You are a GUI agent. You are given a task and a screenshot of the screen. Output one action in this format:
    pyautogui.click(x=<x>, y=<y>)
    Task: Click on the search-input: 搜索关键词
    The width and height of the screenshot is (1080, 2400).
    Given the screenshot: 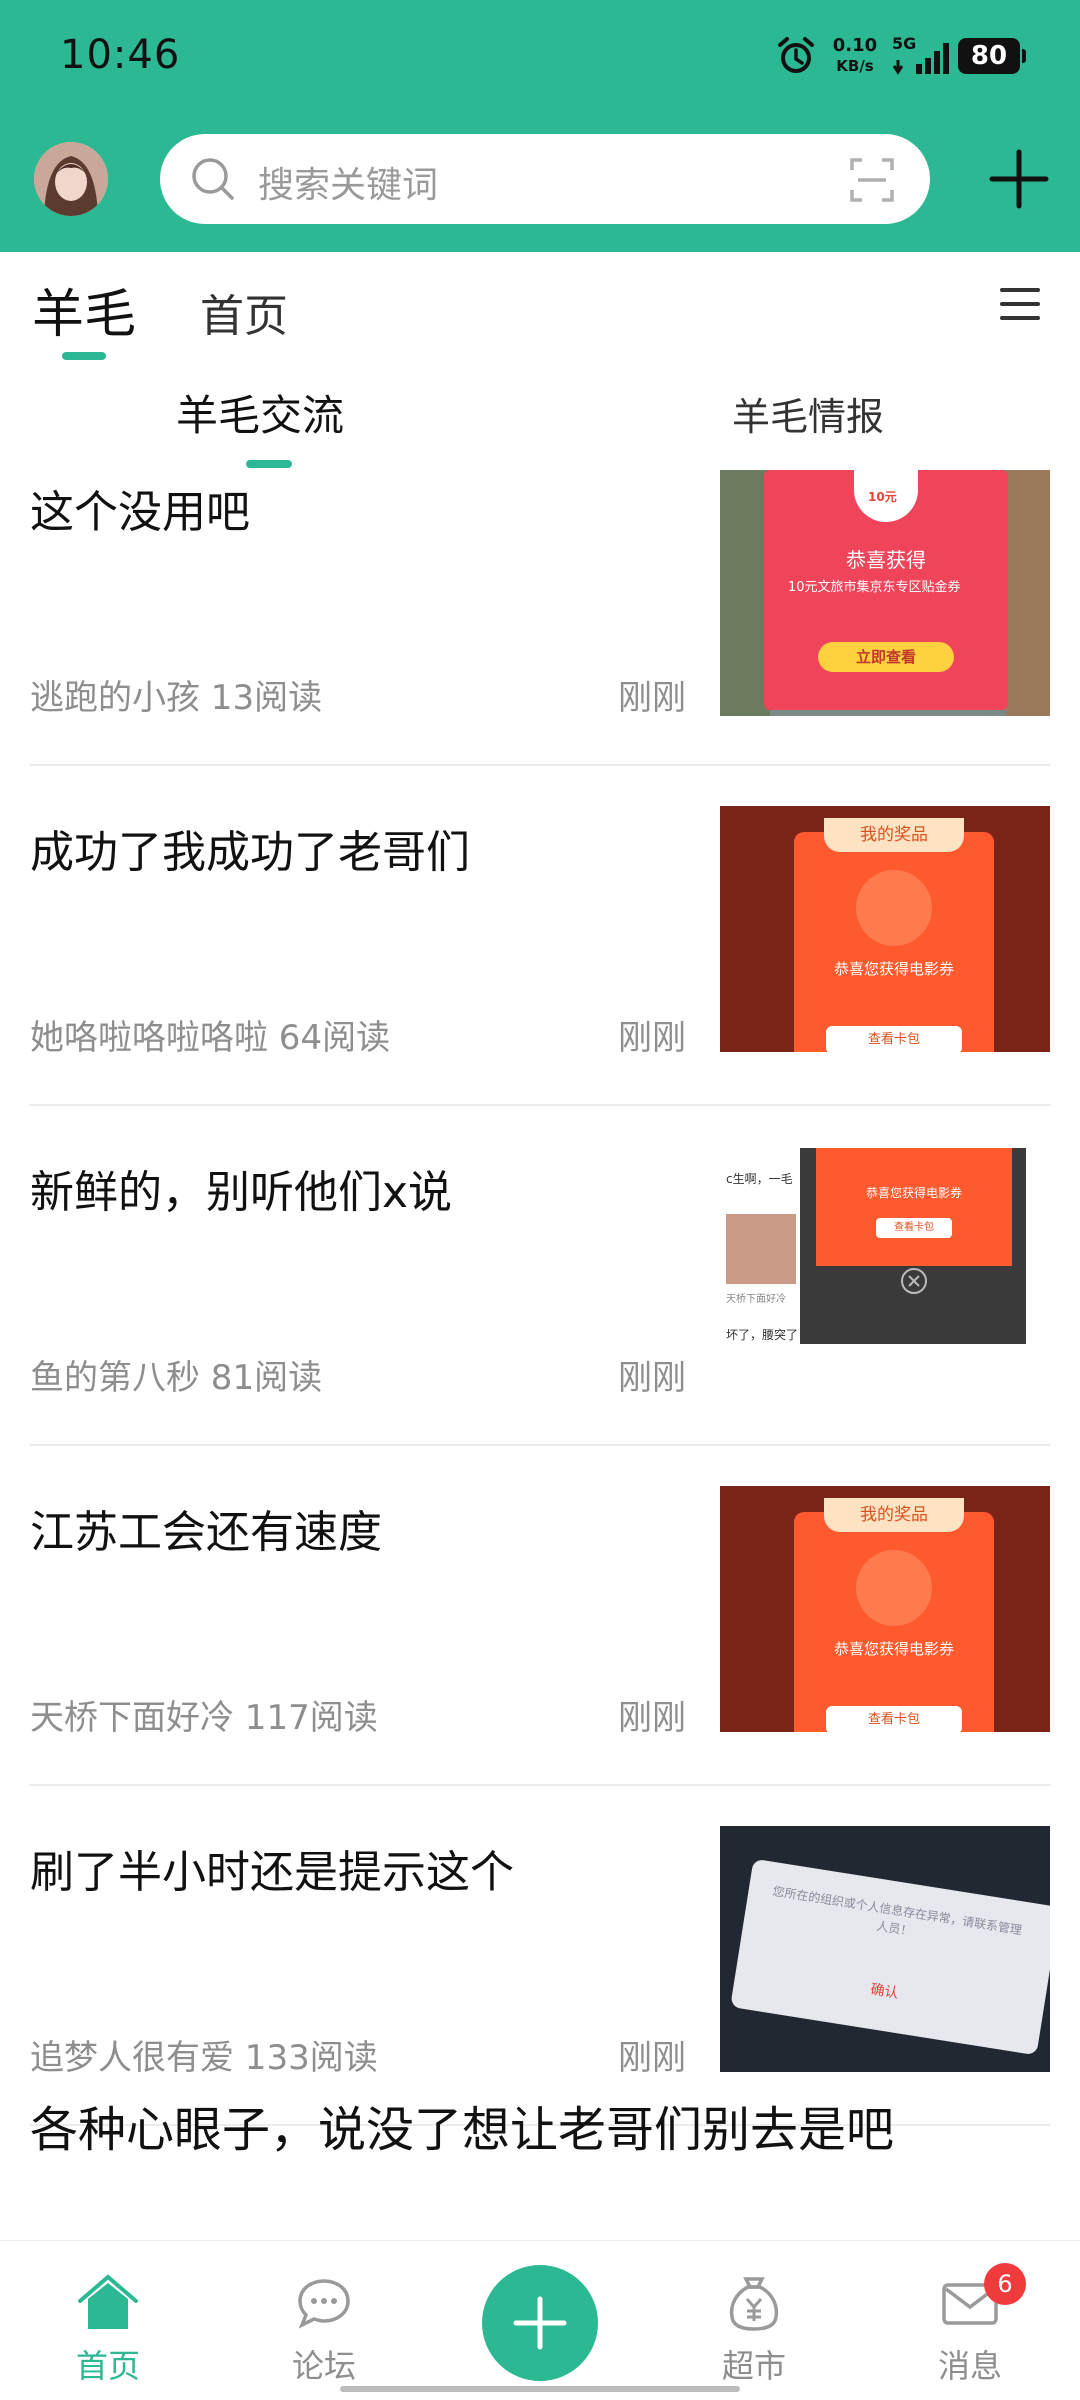 What is the action you would take?
    pyautogui.click(x=545, y=179)
    